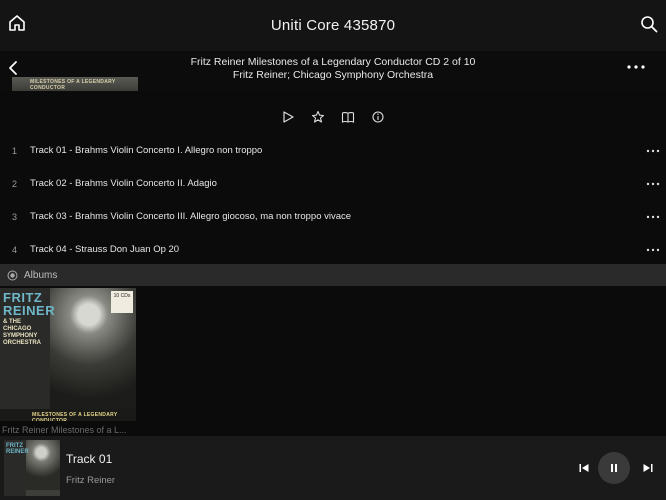 The image size is (666, 500). Describe the element at coordinates (15, 249) in the screenshot. I see `track-number: 4` at that location.